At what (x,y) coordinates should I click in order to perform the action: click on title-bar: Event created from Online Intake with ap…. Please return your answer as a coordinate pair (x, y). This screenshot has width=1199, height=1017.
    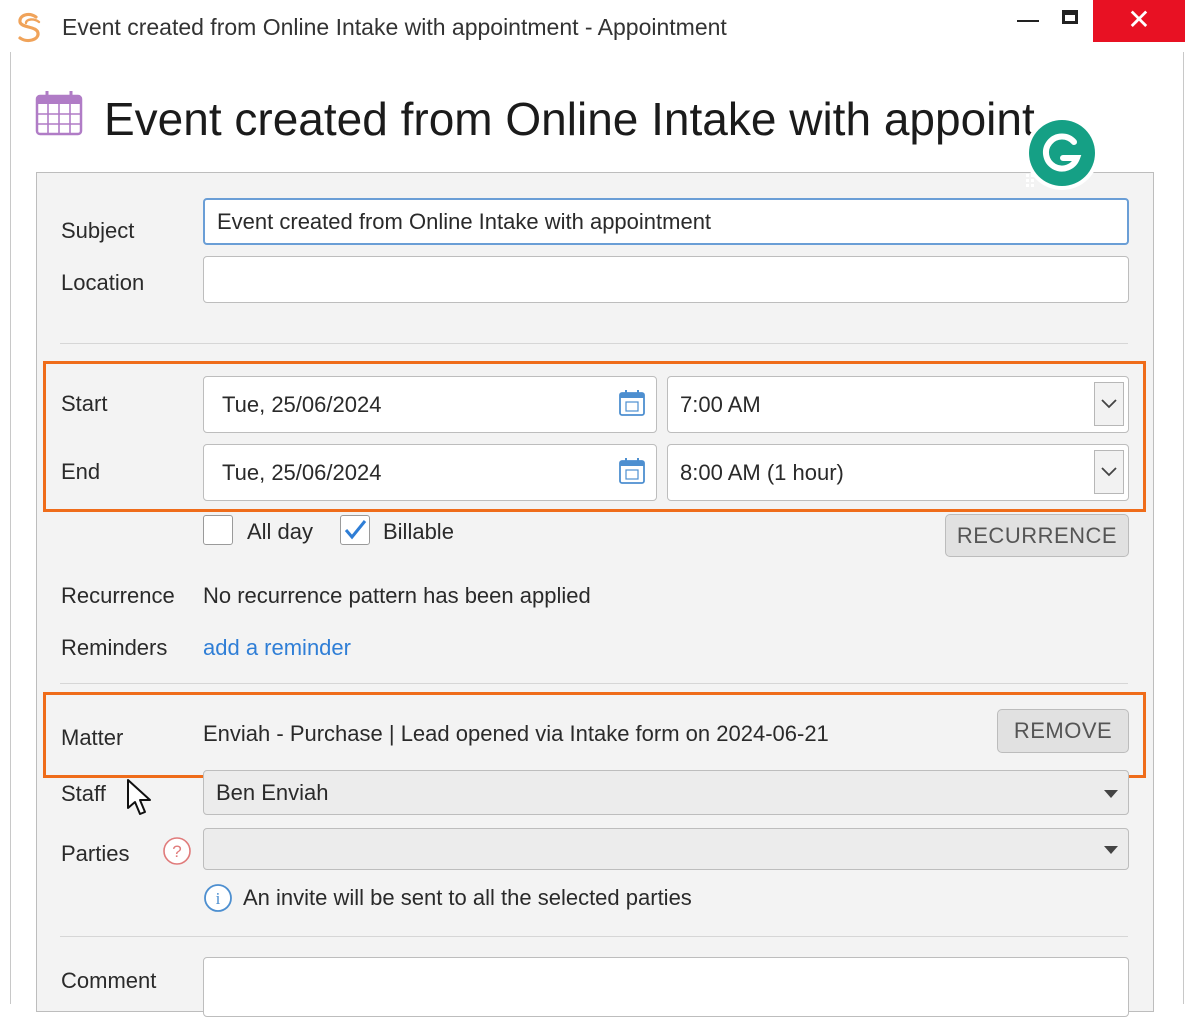
    Looking at the image, I should click on (599, 26).